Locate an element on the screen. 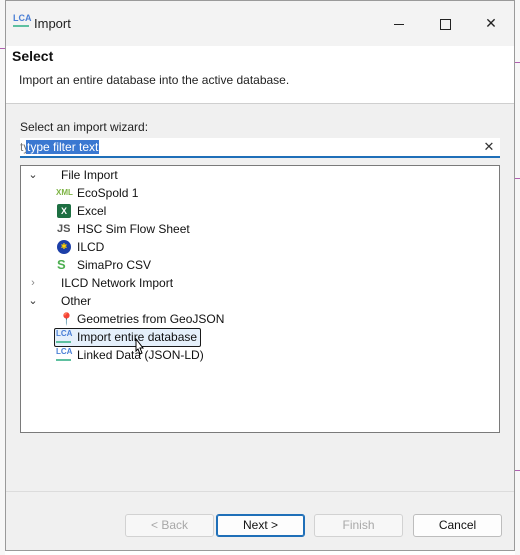 The image size is (520, 555). simapro-icon: S is located at coordinates (61, 264).